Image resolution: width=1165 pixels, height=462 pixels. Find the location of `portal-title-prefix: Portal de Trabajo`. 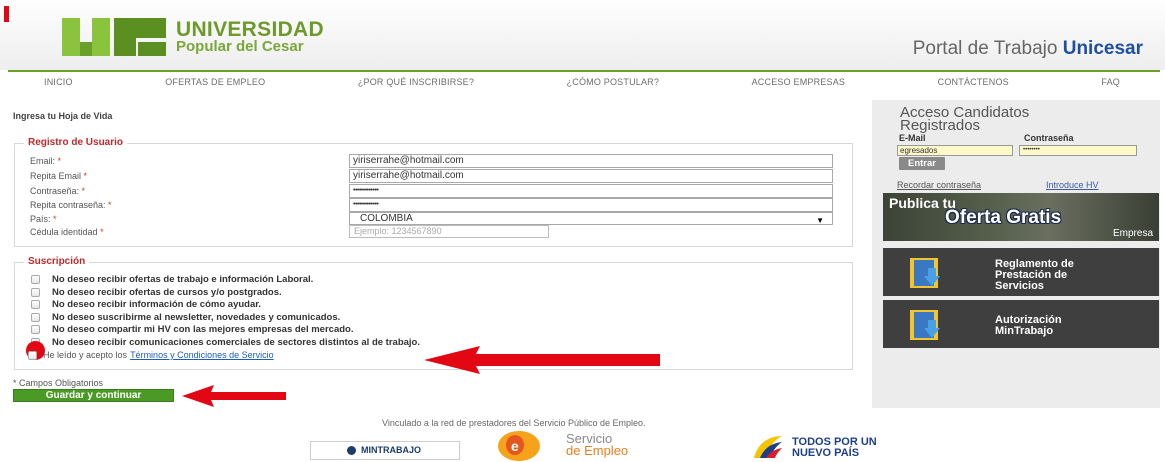

portal-title-prefix: Portal de Trabajo is located at coordinates (987, 48).